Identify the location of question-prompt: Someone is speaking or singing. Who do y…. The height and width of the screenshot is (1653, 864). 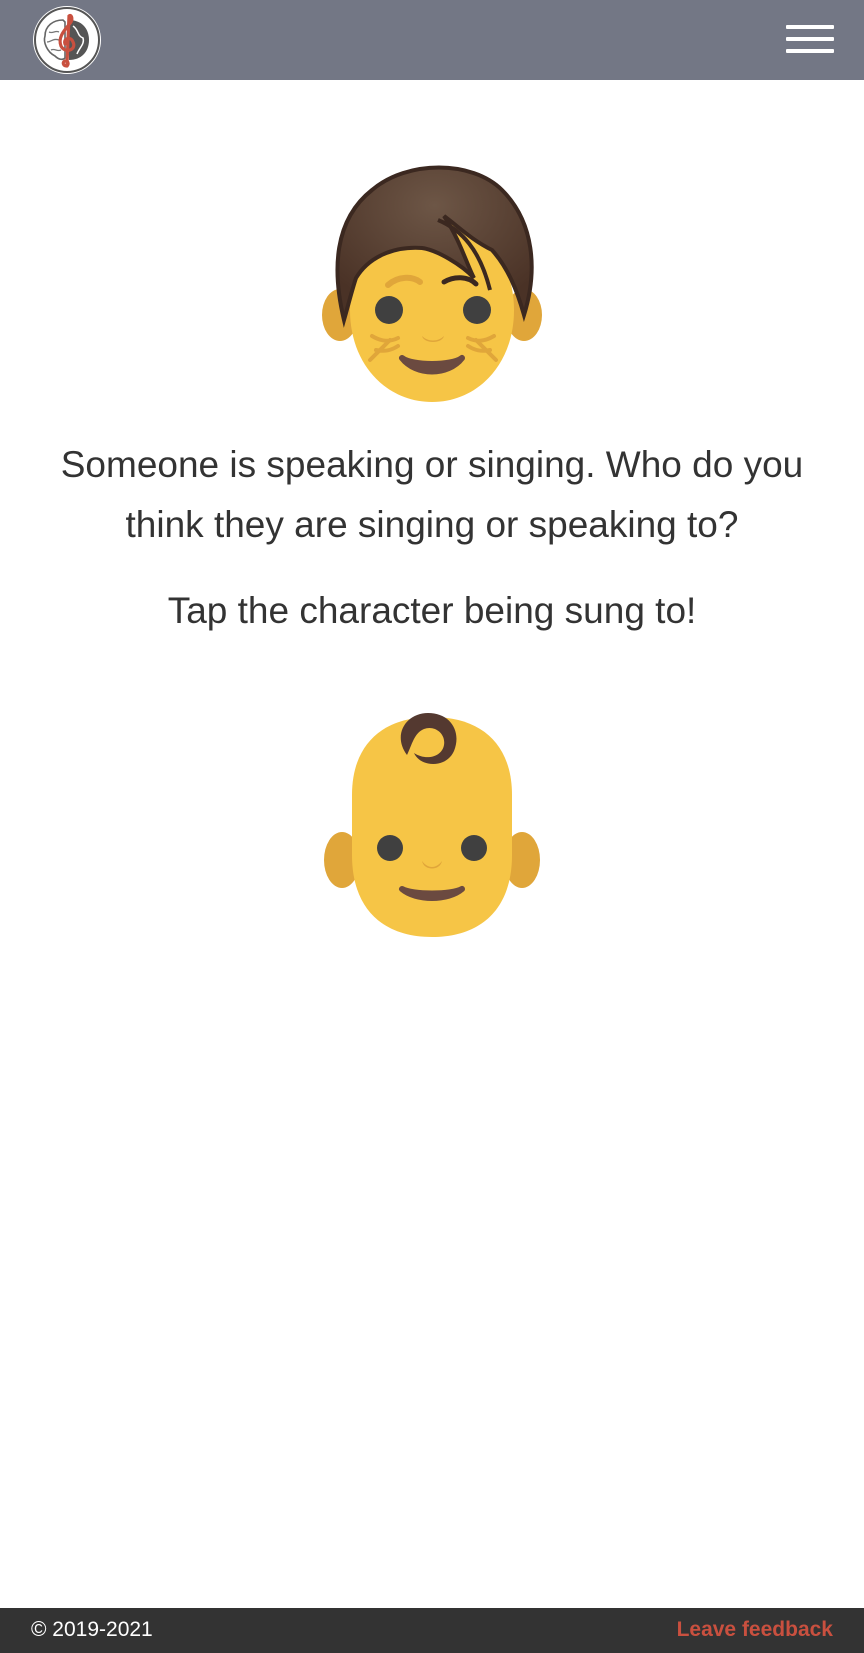
(432, 494).